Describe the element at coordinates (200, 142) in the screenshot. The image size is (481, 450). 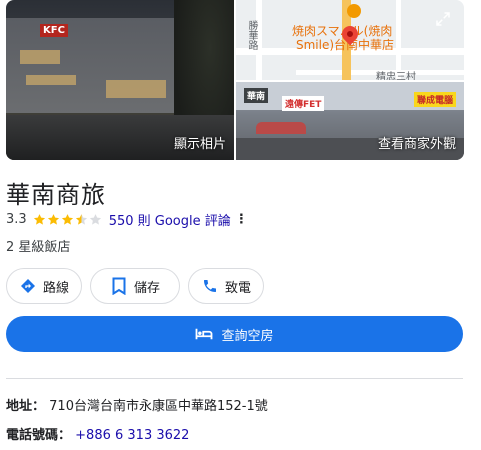
I see `show-photos-caption: 顯示相片` at that location.